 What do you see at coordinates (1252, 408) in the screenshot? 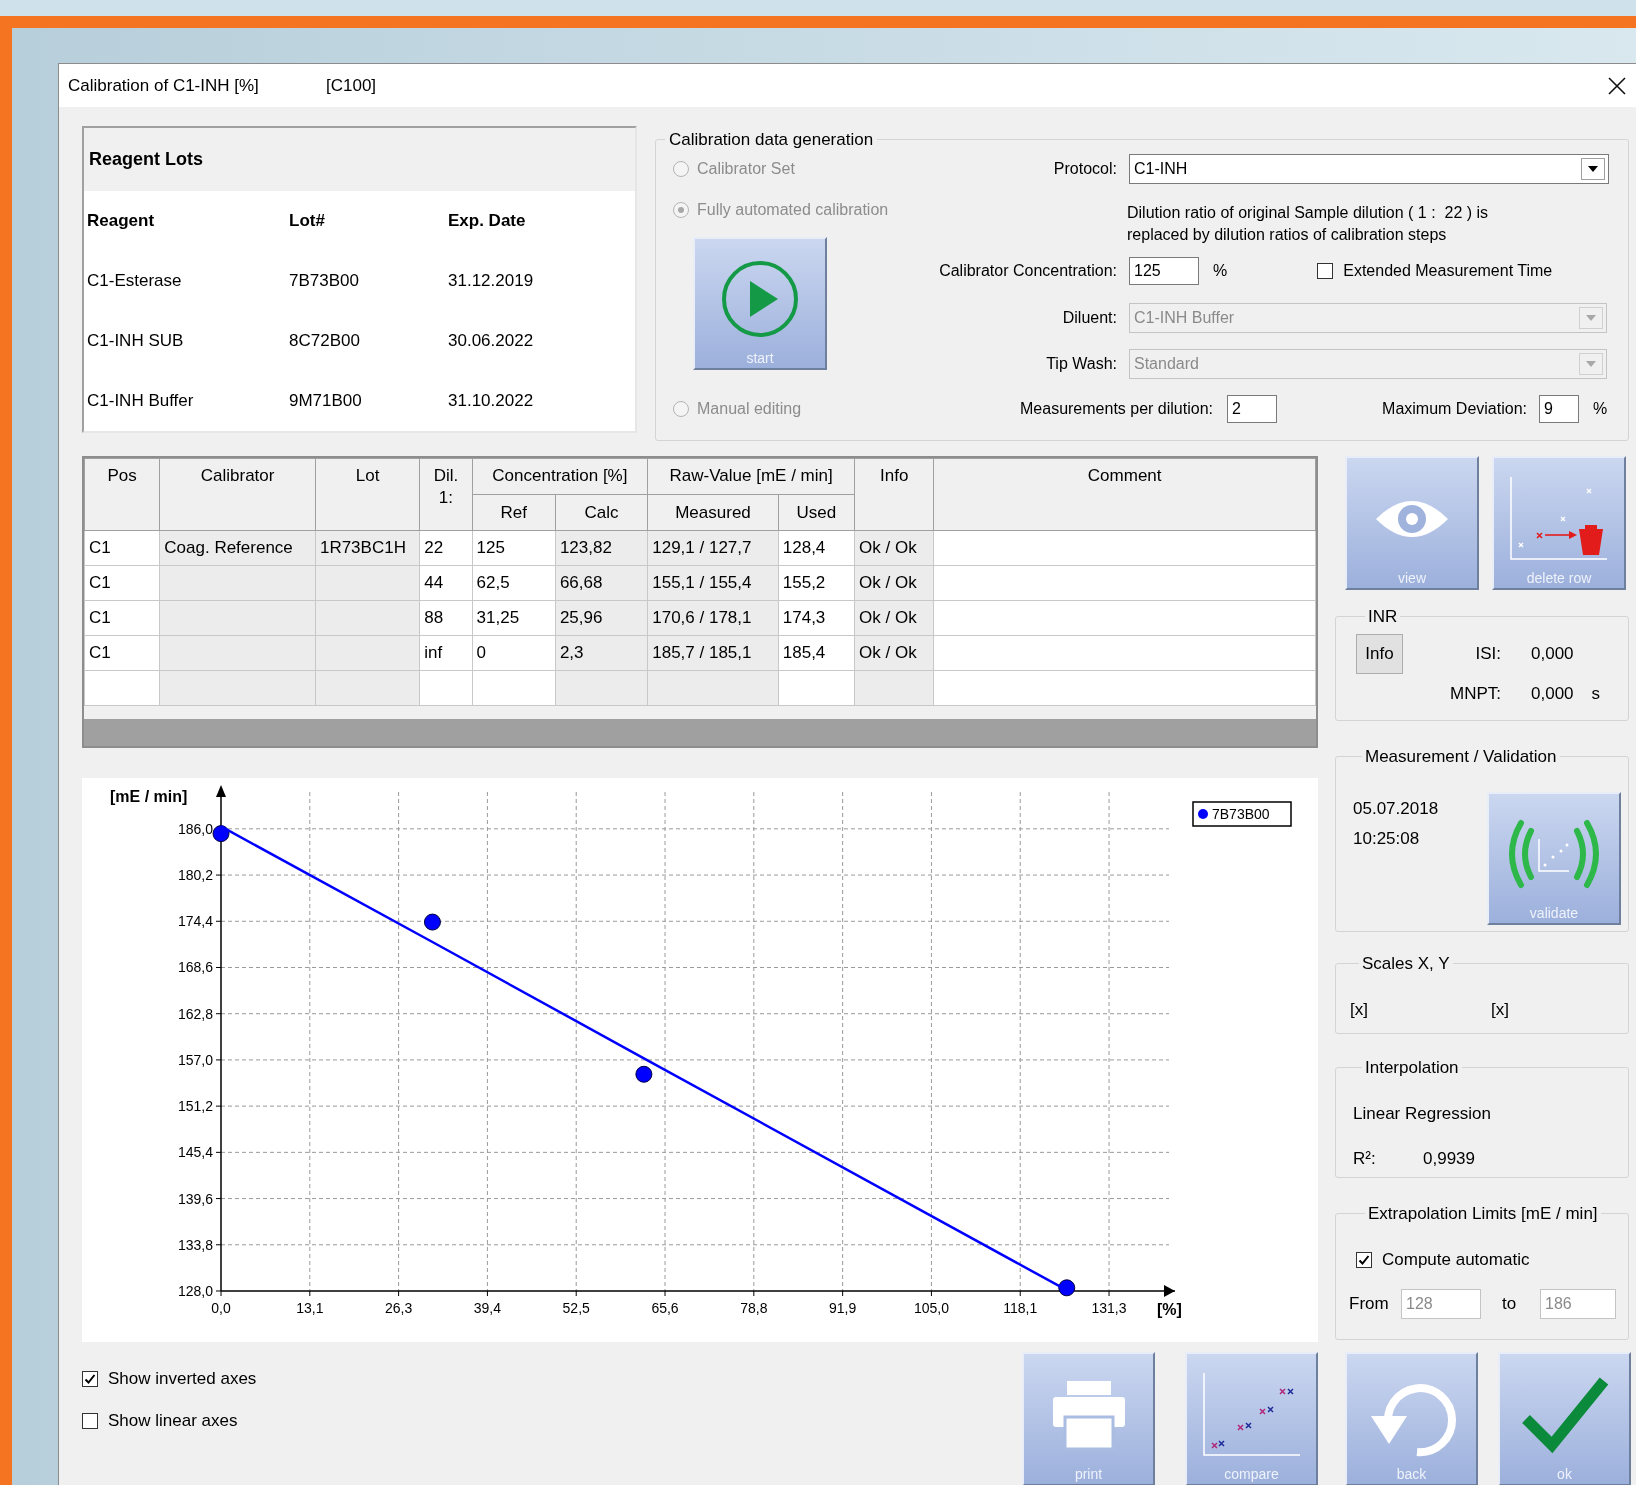
I see `text-field: 2` at bounding box center [1252, 408].